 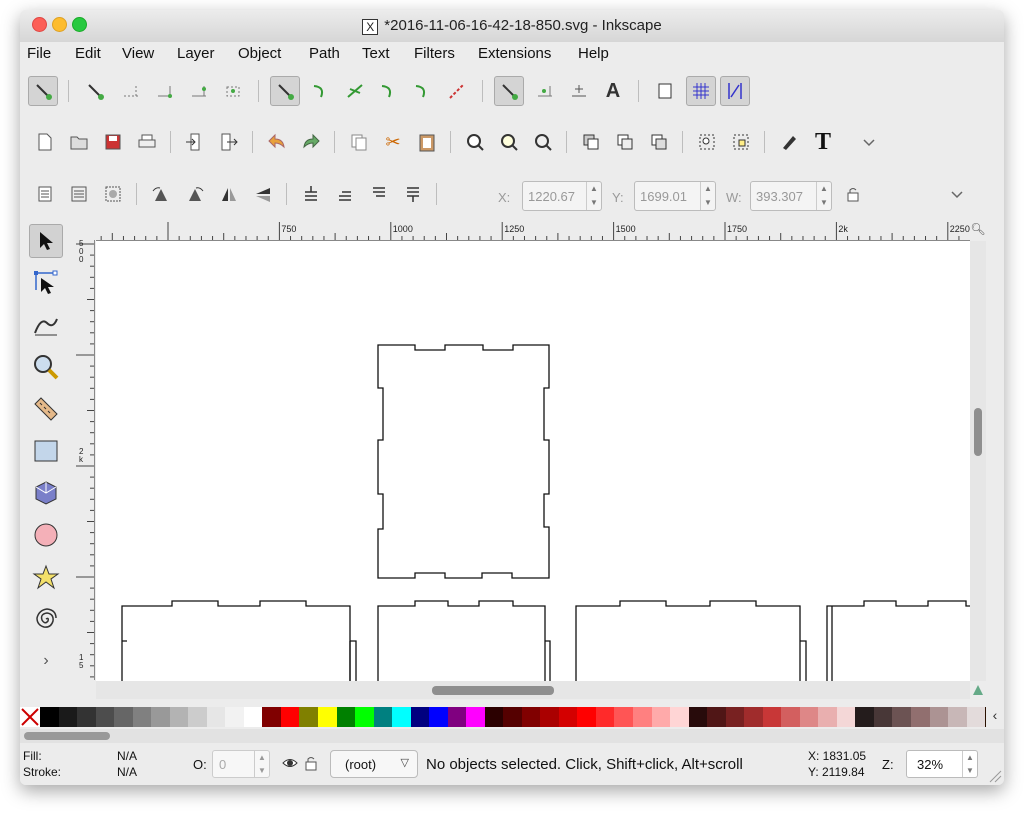 I want to click on snap-nodes-button, so click(x=285, y=91).